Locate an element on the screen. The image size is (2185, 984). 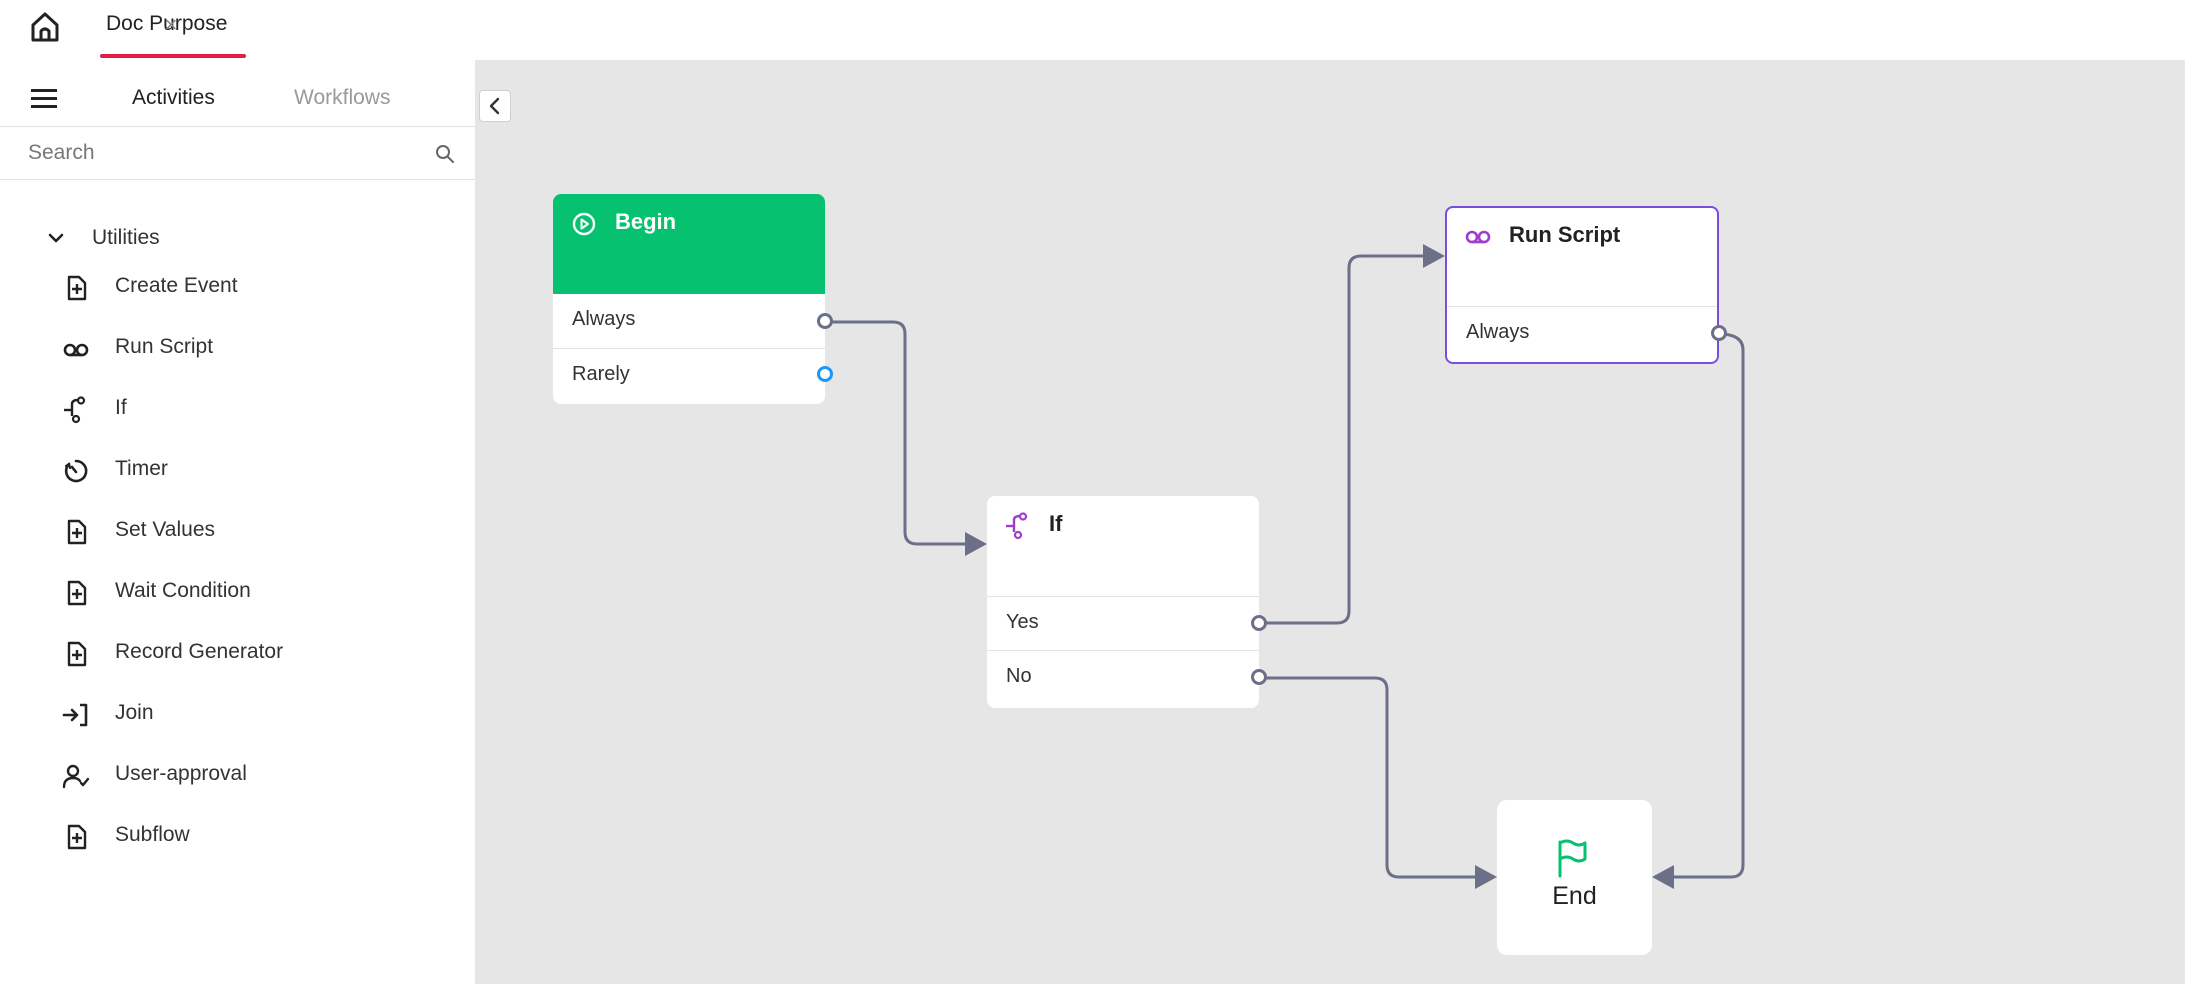
activity-run-script: Run Script is located at coordinates (256, 361).